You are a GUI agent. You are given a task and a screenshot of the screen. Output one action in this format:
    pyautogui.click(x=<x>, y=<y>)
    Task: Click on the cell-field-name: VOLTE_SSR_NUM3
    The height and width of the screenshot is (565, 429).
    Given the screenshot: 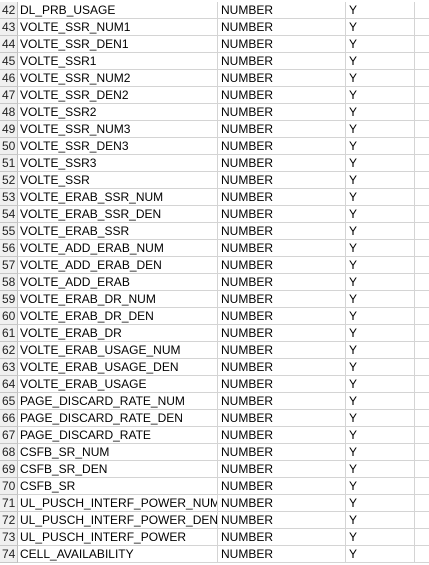 What is the action you would take?
    pyautogui.click(x=118, y=129)
    